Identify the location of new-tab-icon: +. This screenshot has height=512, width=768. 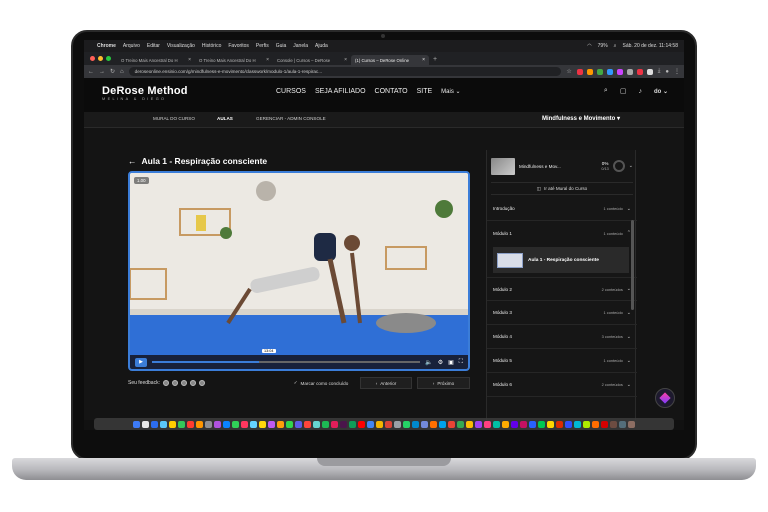
(435, 59).